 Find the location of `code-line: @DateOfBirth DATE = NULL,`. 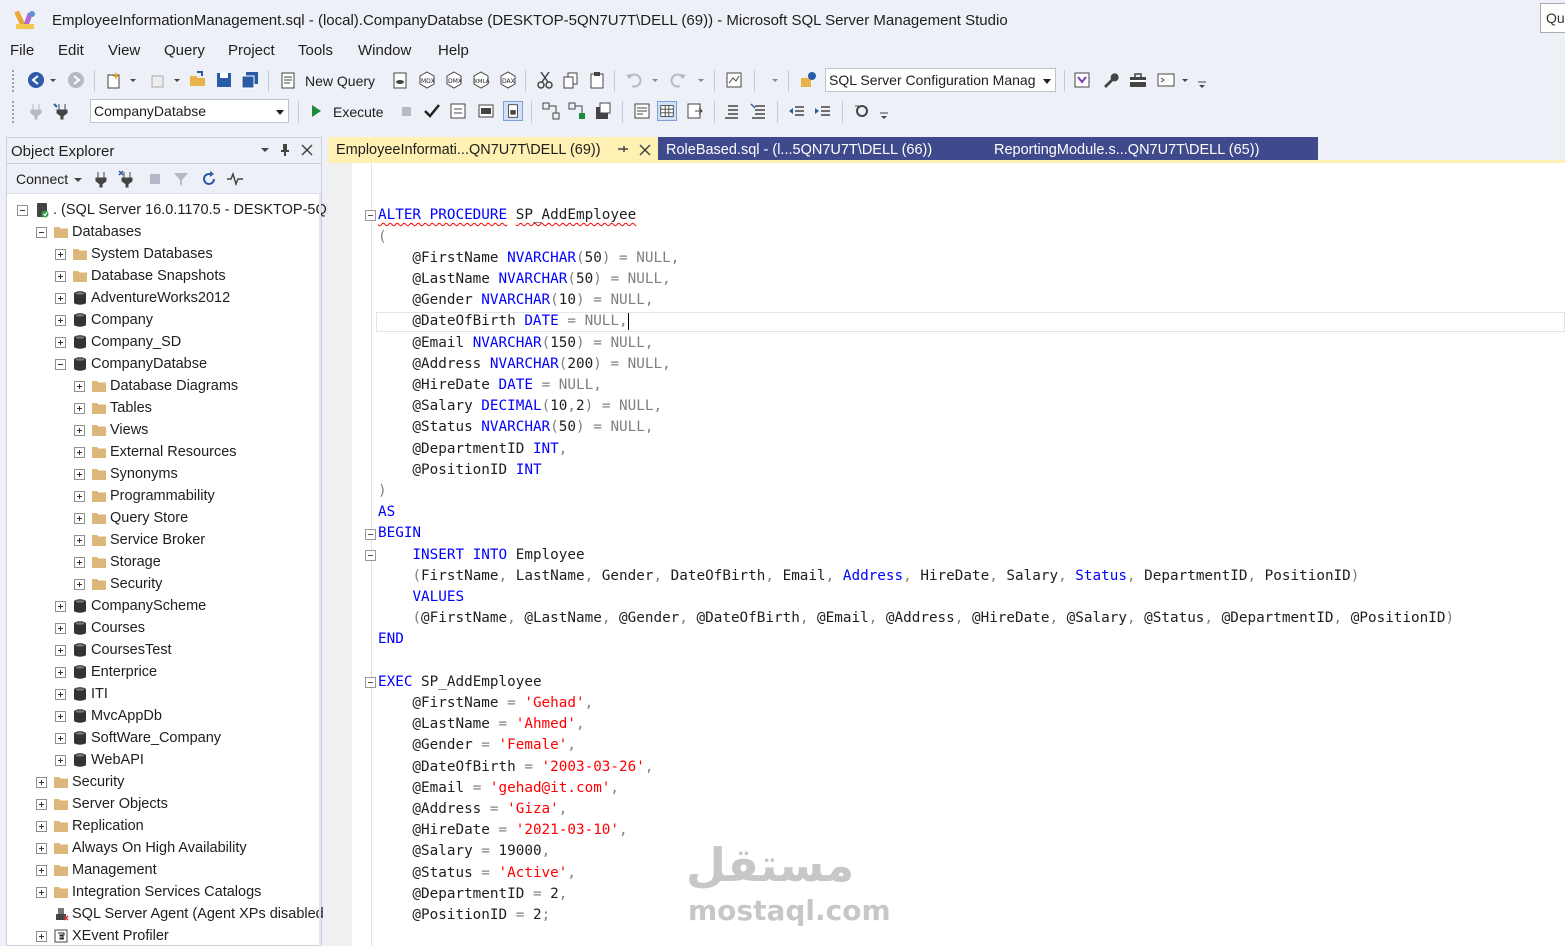

code-line: @DateOfBirth DATE = NULL, is located at coordinates (503, 321).